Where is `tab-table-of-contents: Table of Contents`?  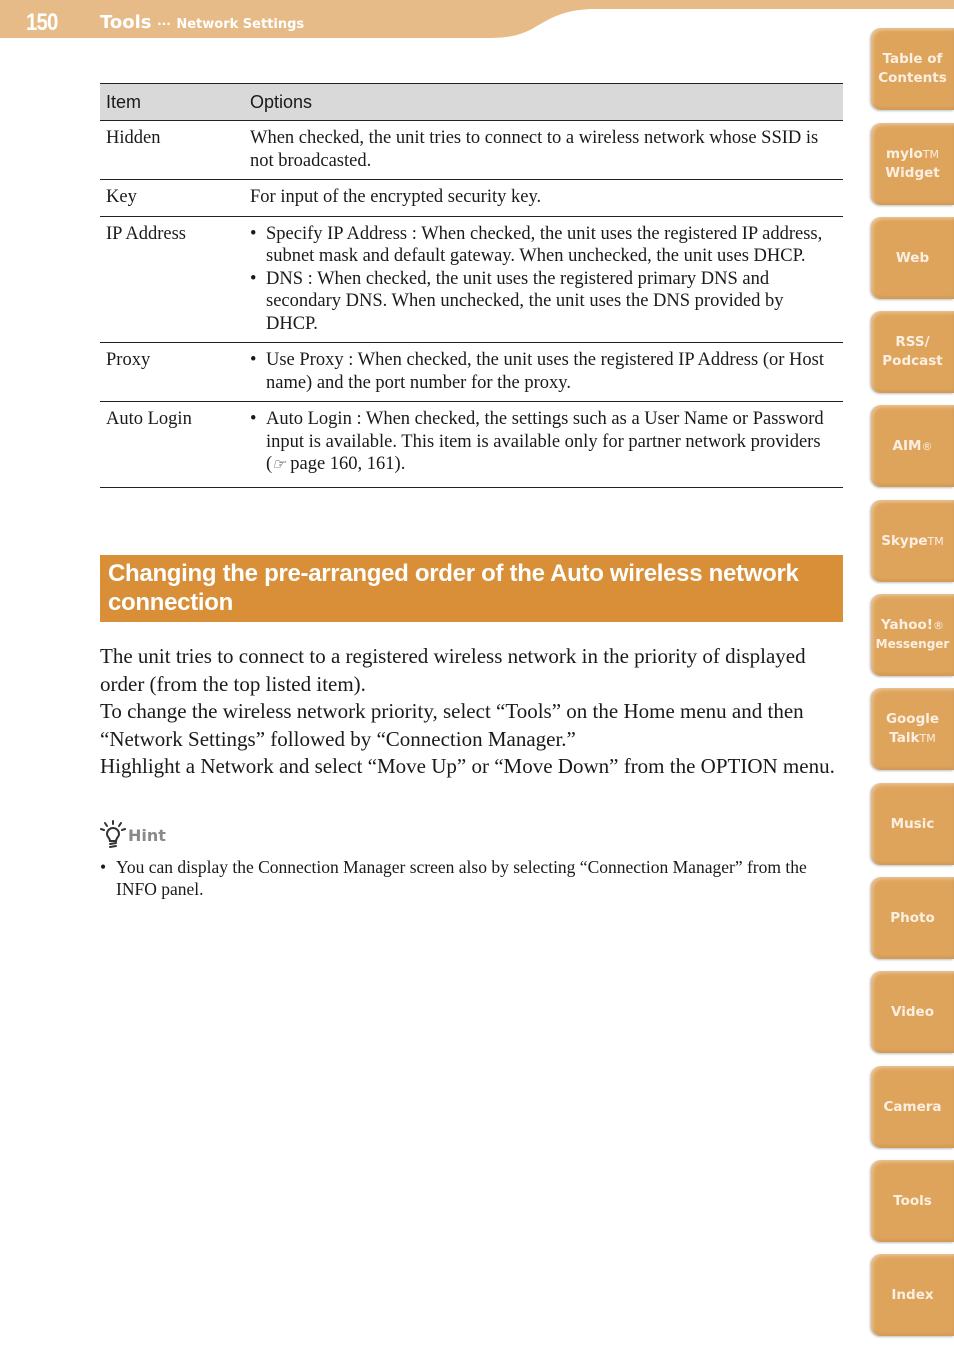
tab-table-of-contents: Table of Contents is located at coordinates (912, 69).